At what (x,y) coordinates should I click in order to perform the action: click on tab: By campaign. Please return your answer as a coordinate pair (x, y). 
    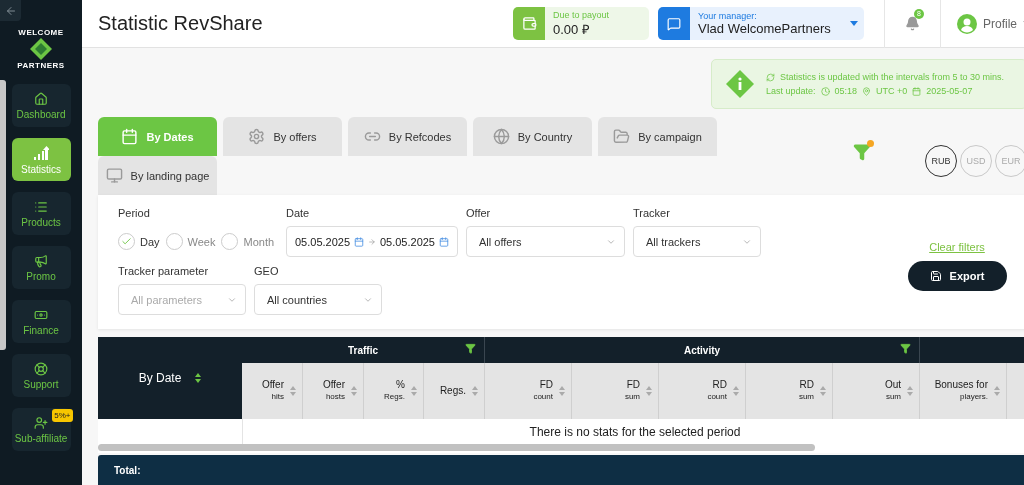
    Looking at the image, I should click on (657, 136).